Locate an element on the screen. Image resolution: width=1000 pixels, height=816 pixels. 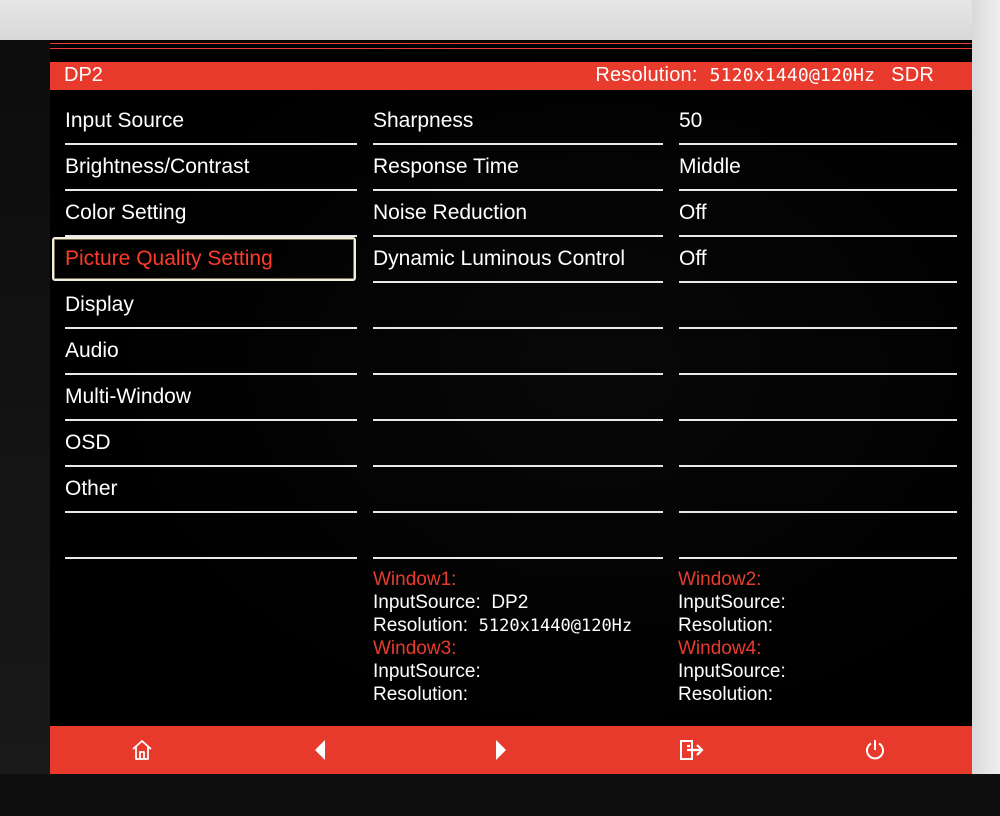
setting-value: Middle is located at coordinates (710, 166).